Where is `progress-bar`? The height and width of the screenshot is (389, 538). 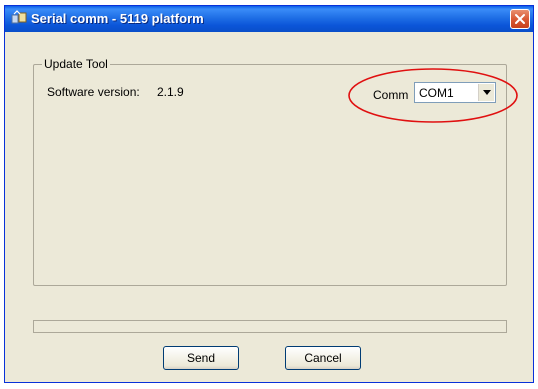
progress-bar is located at coordinates (270, 326).